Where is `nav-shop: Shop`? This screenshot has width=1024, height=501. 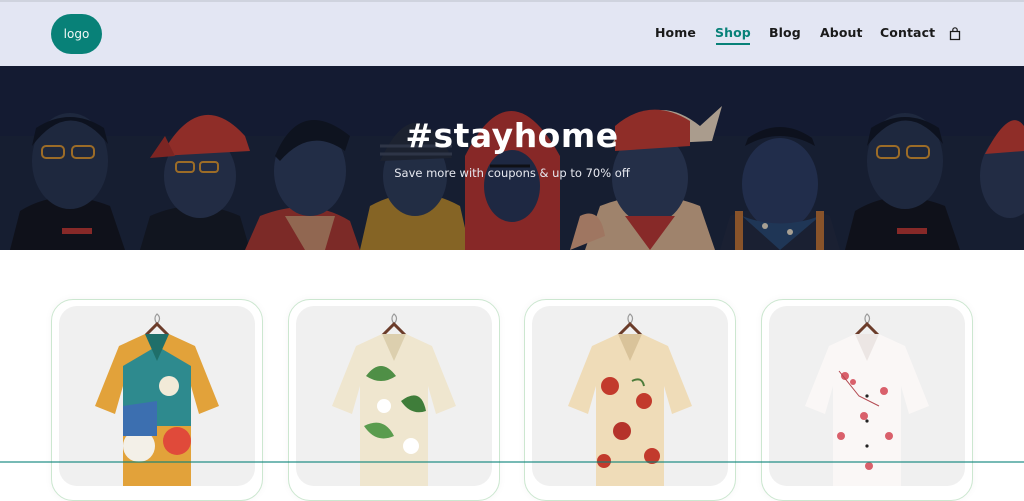
nav-shop: Shop is located at coordinates (733, 35).